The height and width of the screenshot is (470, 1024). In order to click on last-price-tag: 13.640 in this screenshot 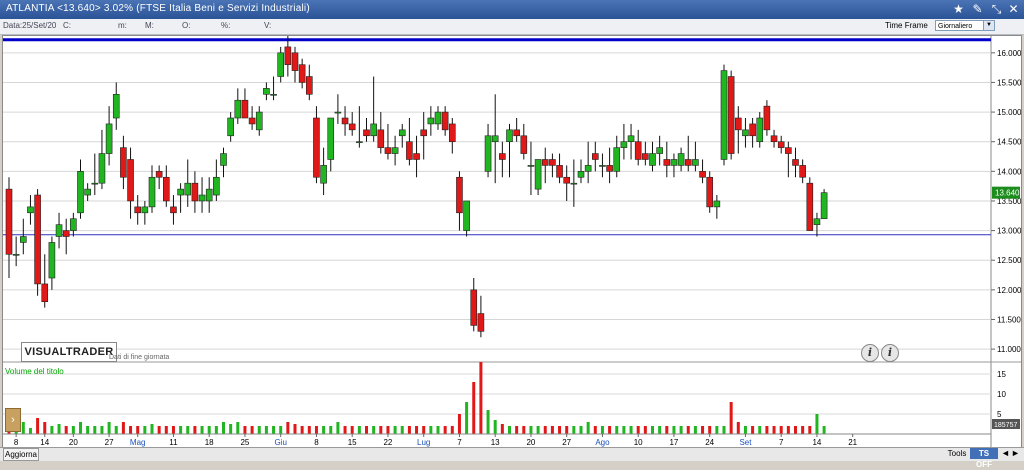, I will do `click(1007, 193)`.